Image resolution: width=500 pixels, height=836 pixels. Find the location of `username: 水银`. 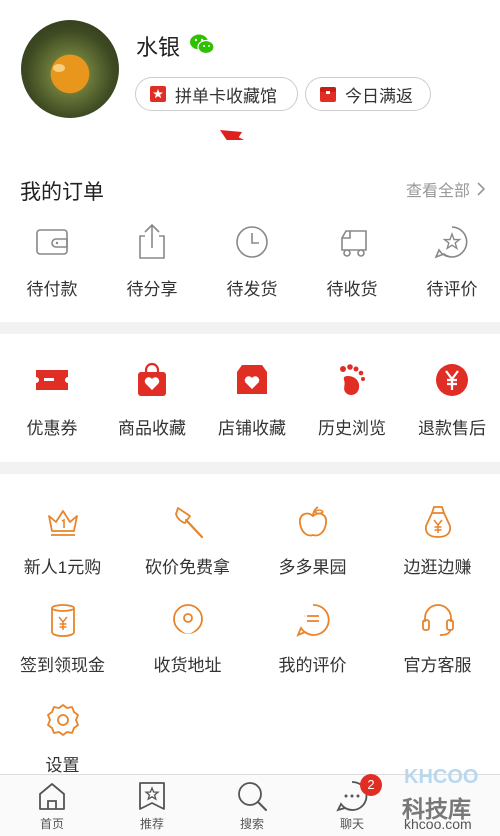

username: 水银 is located at coordinates (158, 46).